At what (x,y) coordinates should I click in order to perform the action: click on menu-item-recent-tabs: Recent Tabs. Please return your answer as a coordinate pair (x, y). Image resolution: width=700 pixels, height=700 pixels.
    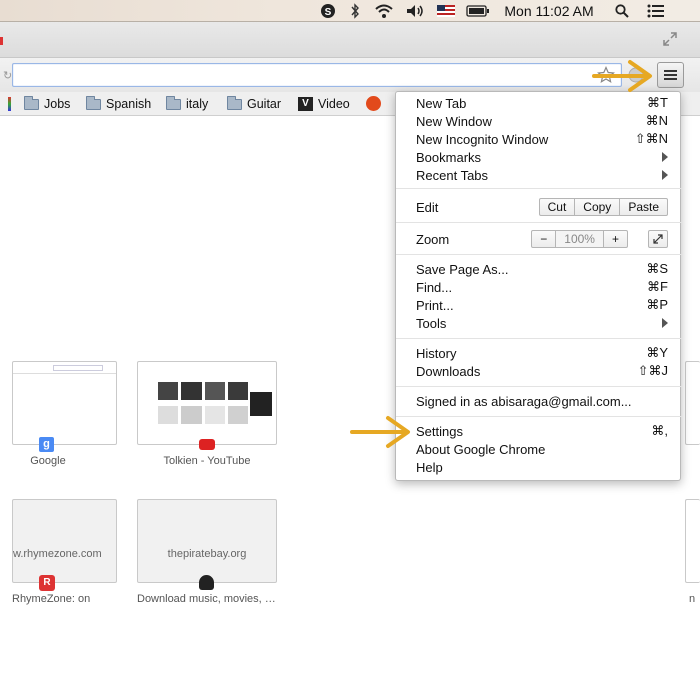
    Looking at the image, I should click on (542, 175).